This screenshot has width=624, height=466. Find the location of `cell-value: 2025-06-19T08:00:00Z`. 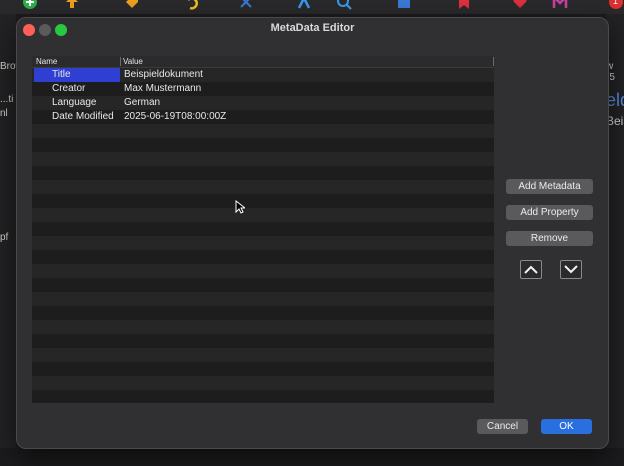

cell-value: 2025-06-19T08:00:00Z is located at coordinates (175, 117).